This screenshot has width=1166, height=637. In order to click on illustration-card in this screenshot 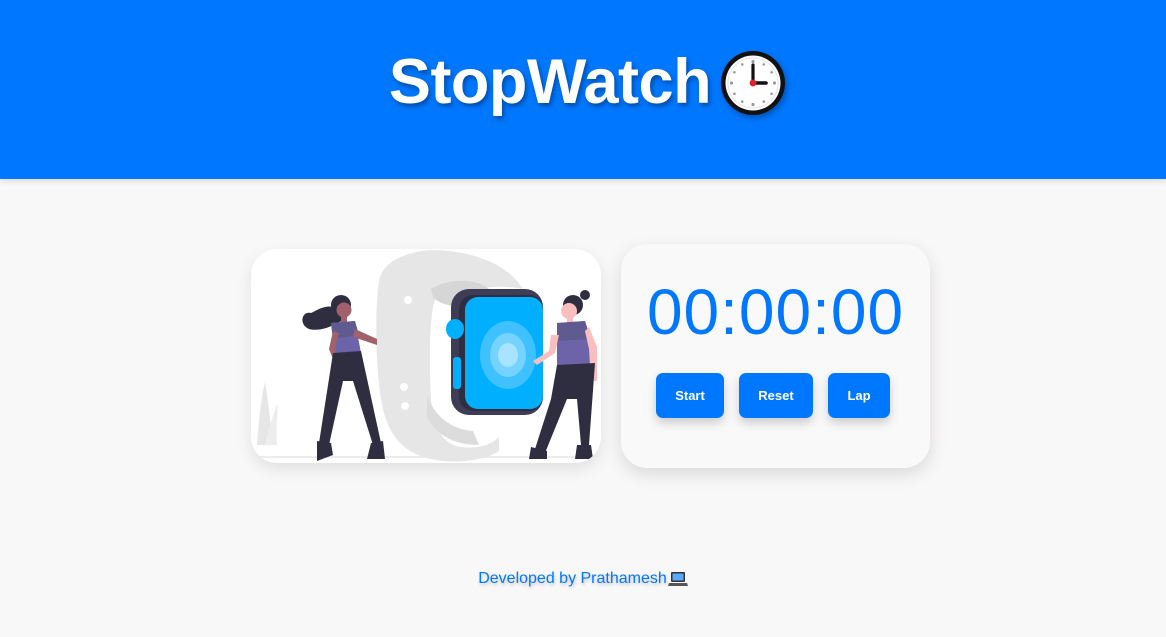, I will do `click(426, 356)`.